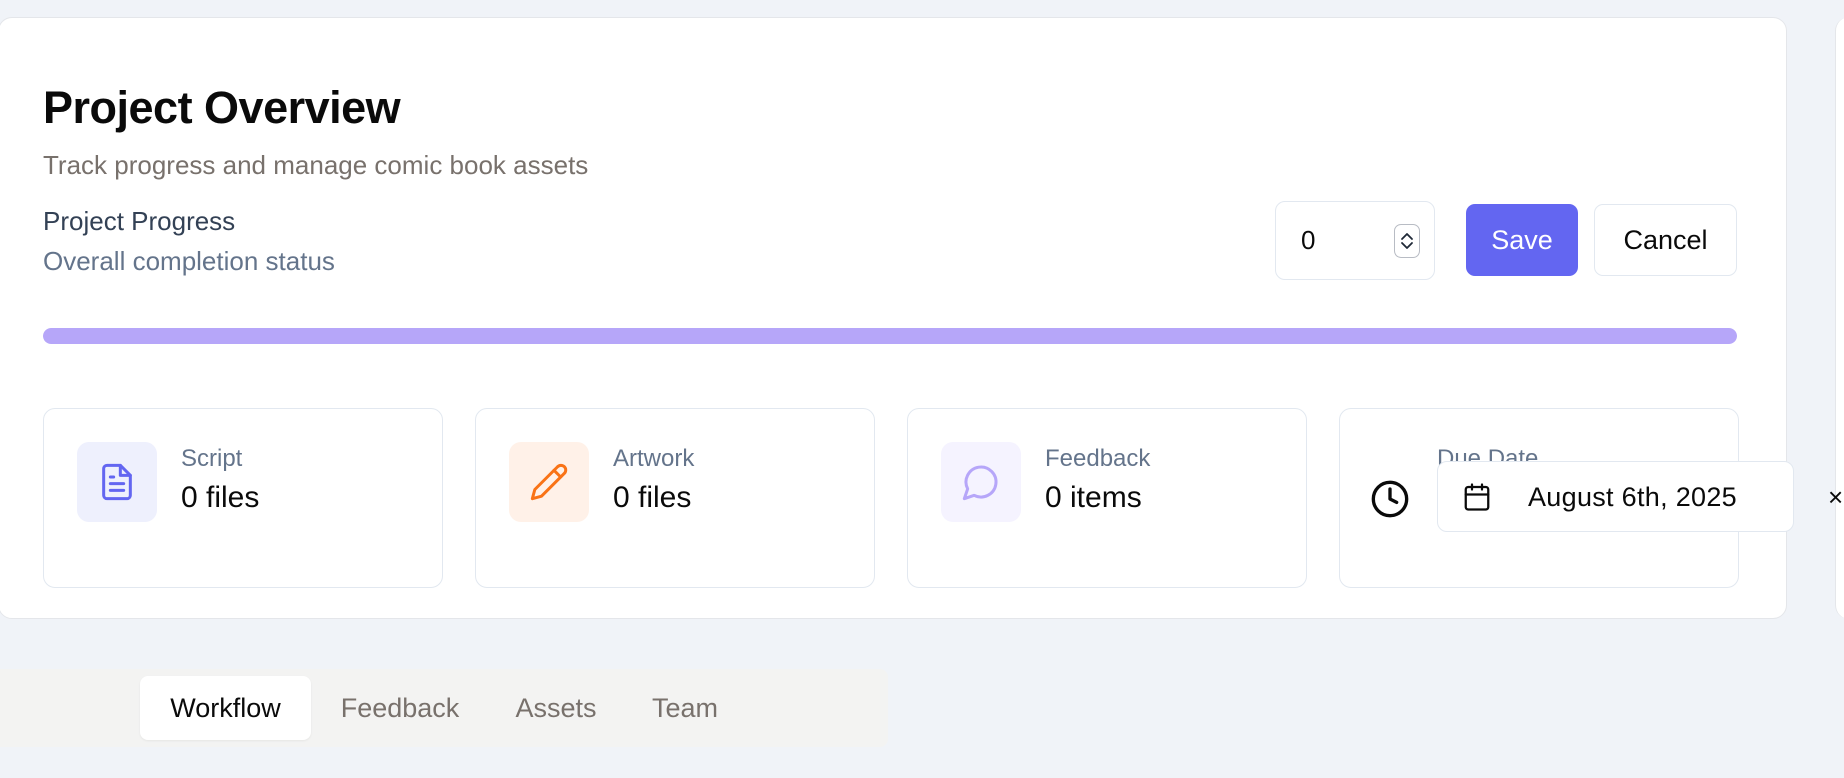  What do you see at coordinates (654, 458) in the screenshot?
I see `stat-label: Artwork` at bounding box center [654, 458].